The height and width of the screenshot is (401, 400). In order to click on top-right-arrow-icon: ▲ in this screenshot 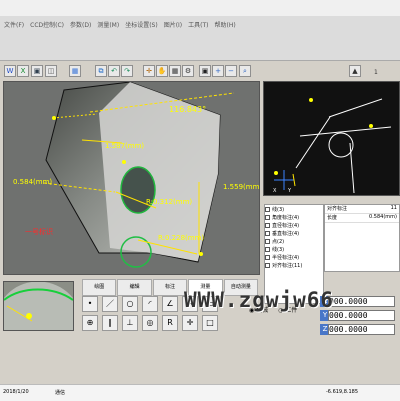, I will do `click(355, 71)`.